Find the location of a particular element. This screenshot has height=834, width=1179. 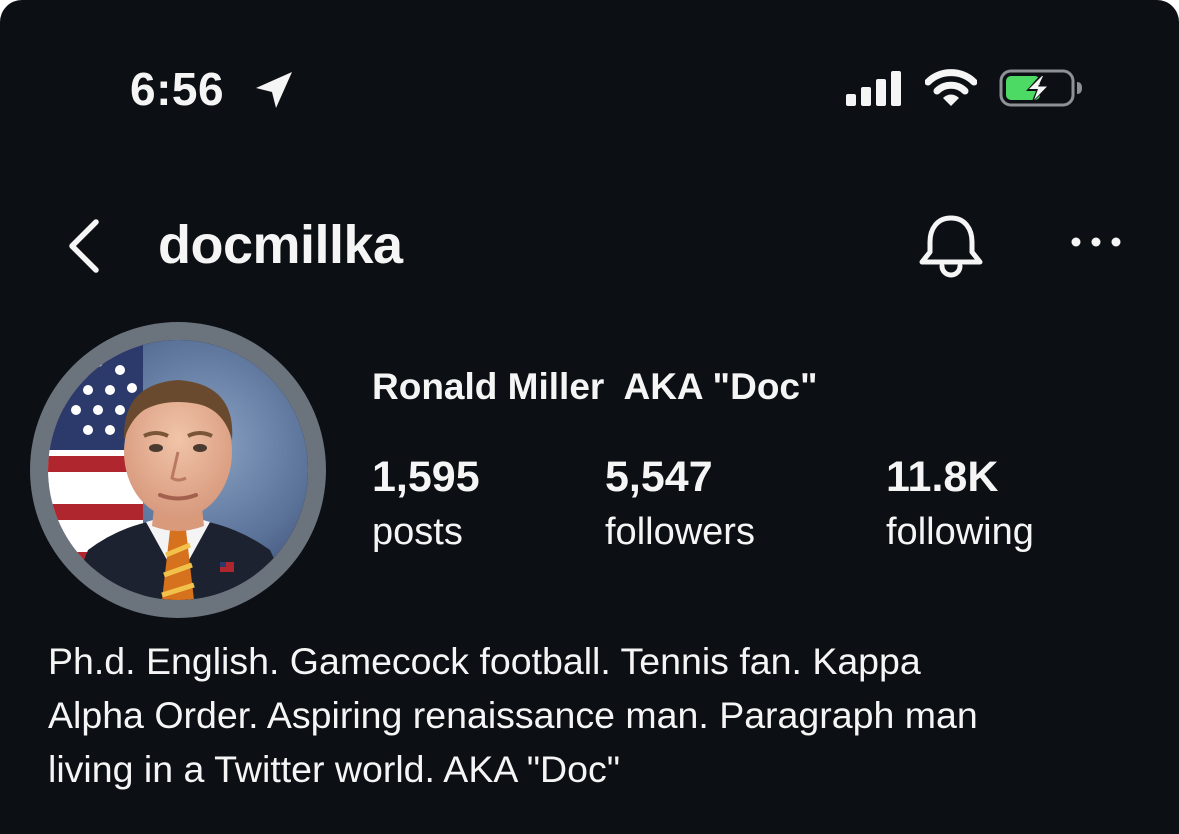

profile-username: docmillka is located at coordinates (280, 245).